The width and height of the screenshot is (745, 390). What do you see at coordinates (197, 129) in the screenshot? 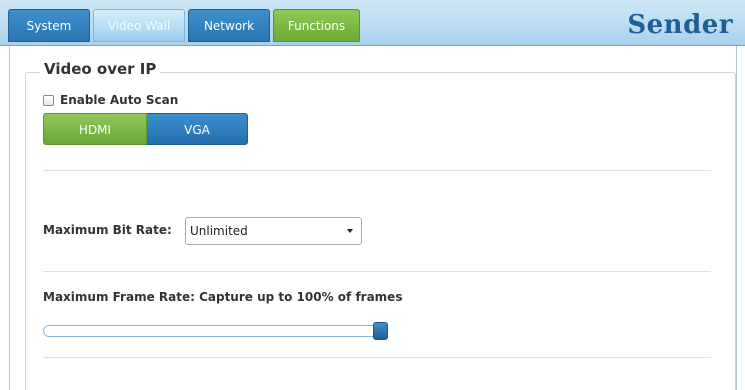
I see `vga-source-button: VGA` at bounding box center [197, 129].